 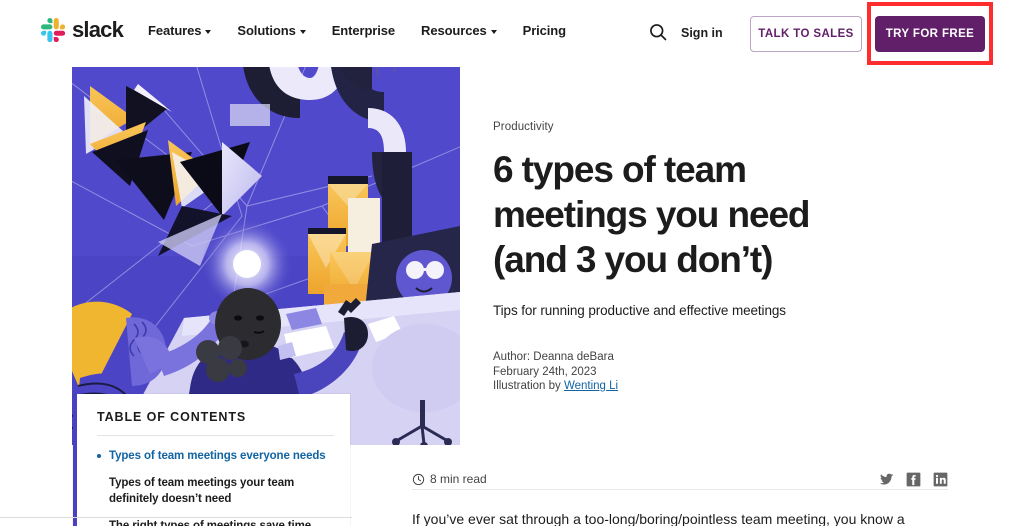 What do you see at coordinates (175, 30) in the screenshot?
I see `nav-label-features: Features` at bounding box center [175, 30].